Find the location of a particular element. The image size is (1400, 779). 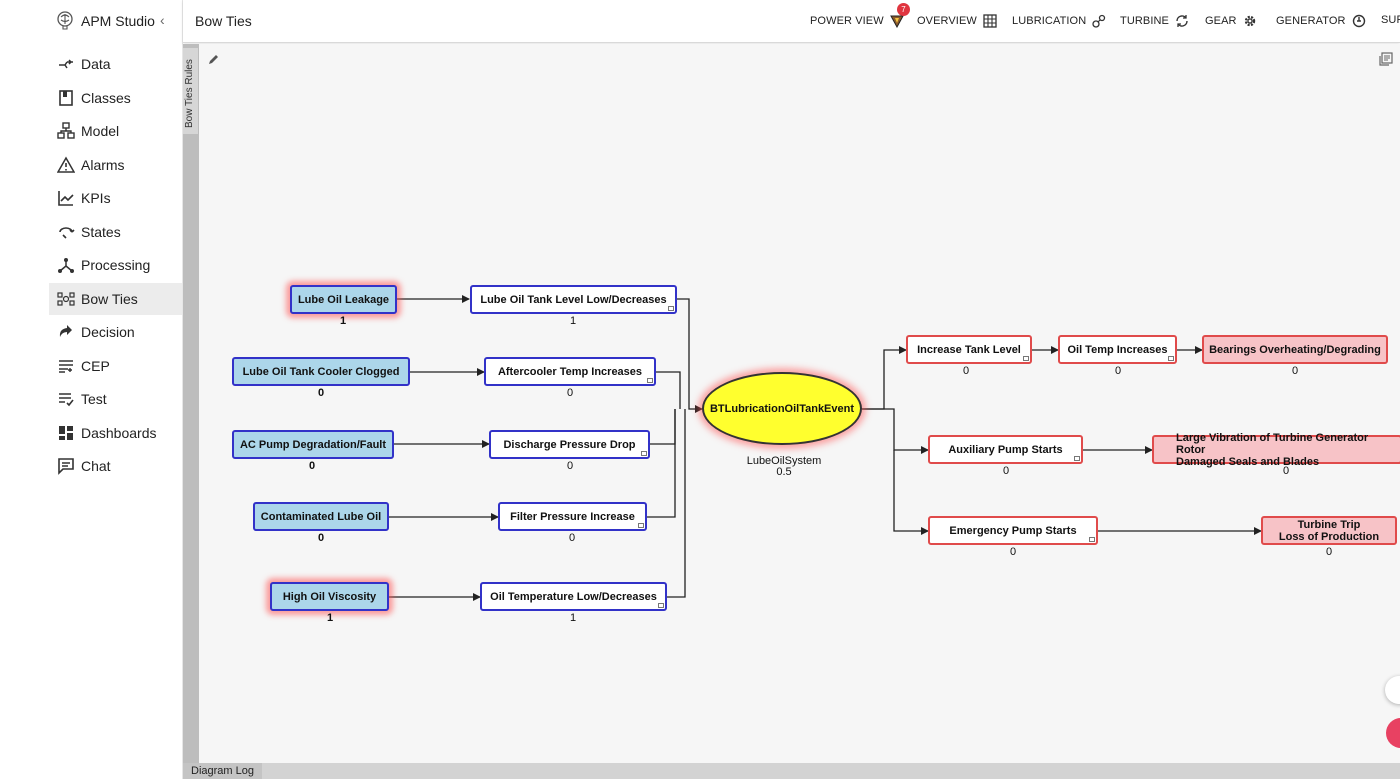

sidebar-item-label: CEP is located at coordinates (95, 366).